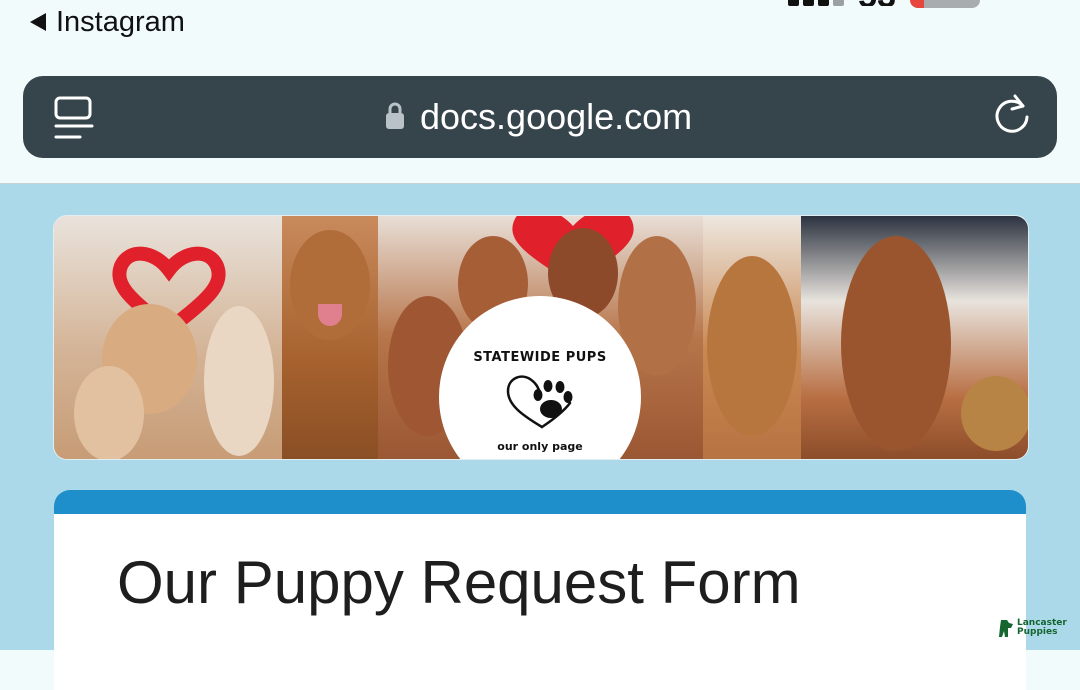  What do you see at coordinates (74, 118) in the screenshot?
I see `tabs-icon` at bounding box center [74, 118].